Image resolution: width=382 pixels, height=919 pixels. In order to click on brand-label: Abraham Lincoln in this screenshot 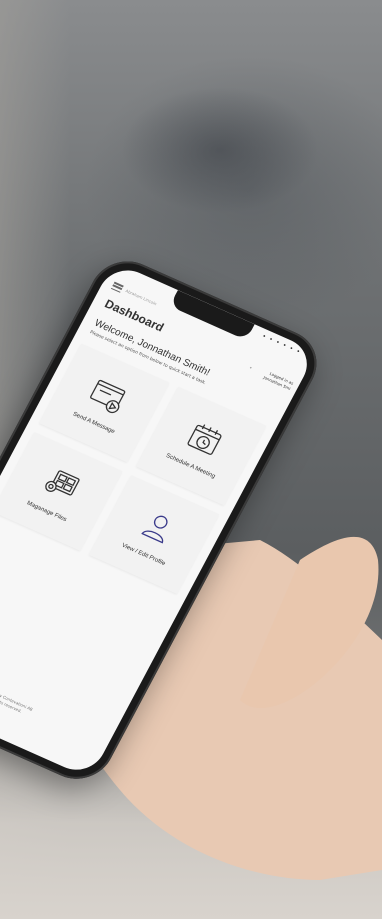, I will do `click(141, 297)`.